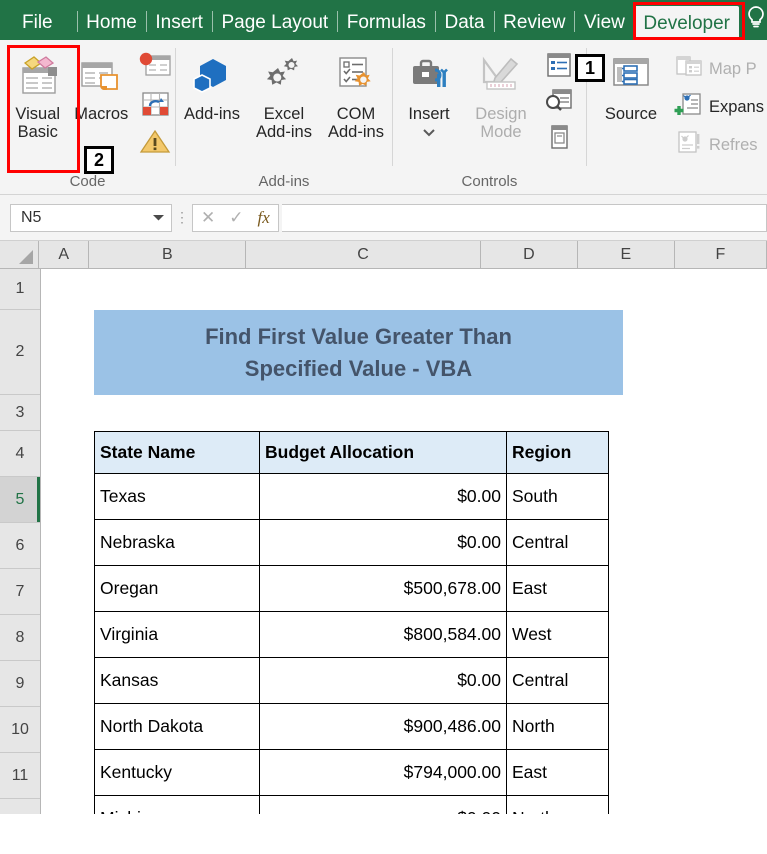 Image resolution: width=767 pixels, height=854 pixels. What do you see at coordinates (168, 254) in the screenshot?
I see `column-header-b: B` at bounding box center [168, 254].